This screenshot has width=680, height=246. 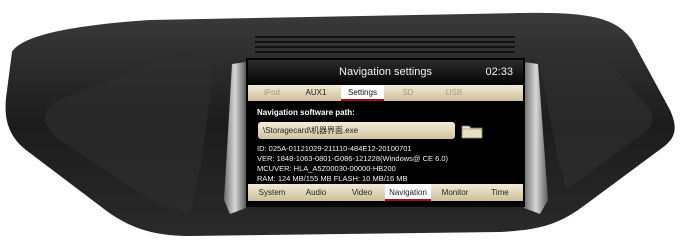 What do you see at coordinates (316, 192) in the screenshot?
I see `tab-audio: Audio` at bounding box center [316, 192].